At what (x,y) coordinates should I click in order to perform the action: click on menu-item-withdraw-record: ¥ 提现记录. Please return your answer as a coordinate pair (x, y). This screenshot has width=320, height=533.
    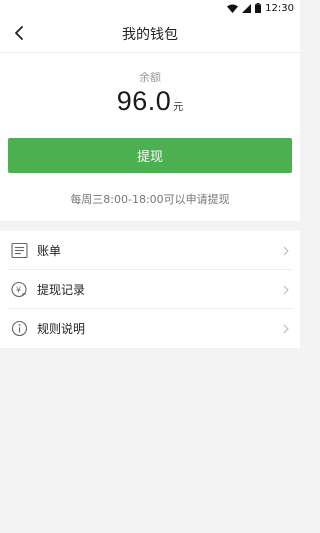
    Looking at the image, I should click on (150, 289).